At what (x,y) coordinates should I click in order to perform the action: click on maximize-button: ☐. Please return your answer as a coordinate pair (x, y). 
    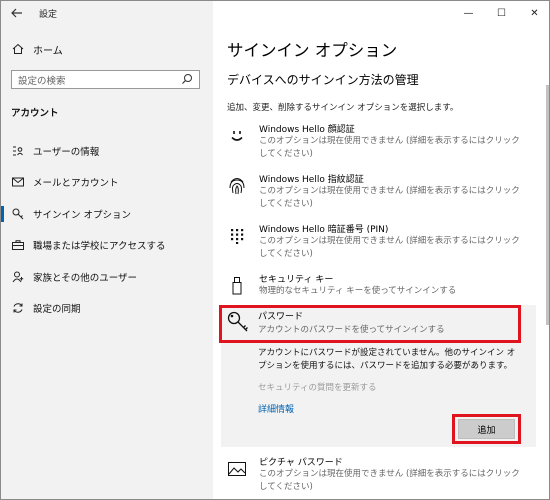
    Looking at the image, I should click on (501, 13).